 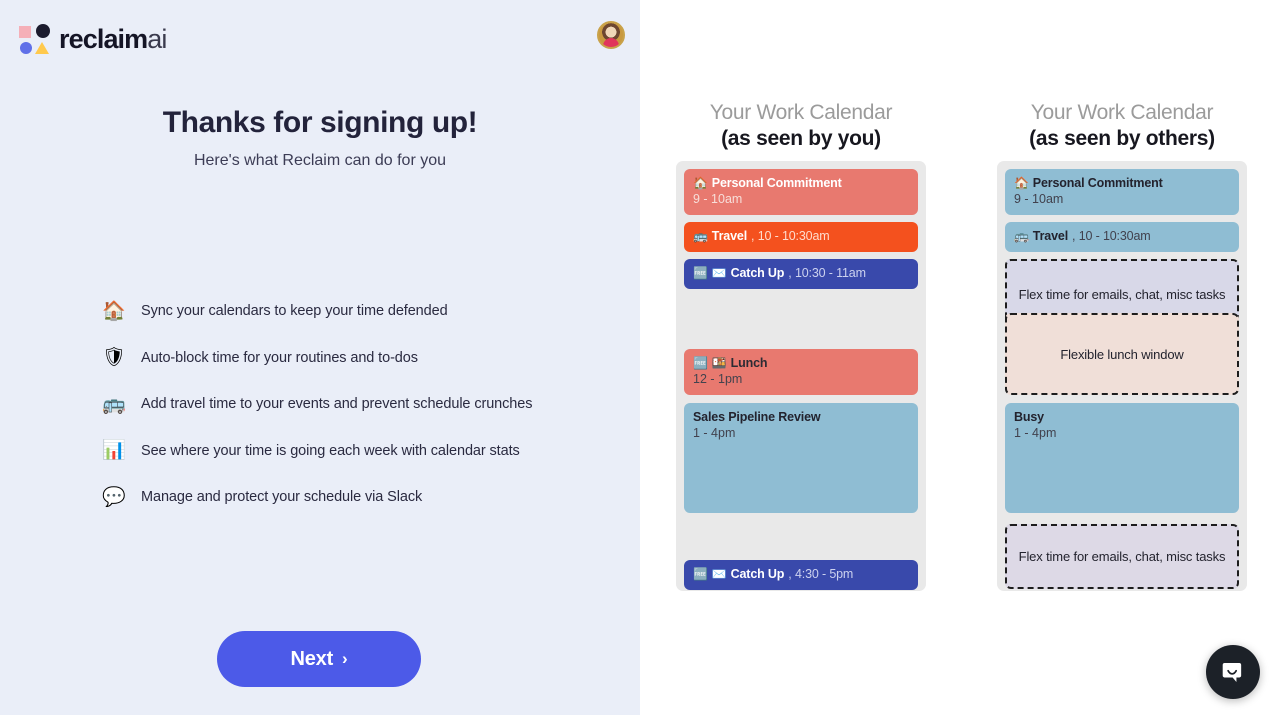 I want to click on calendar-event: 🆓 ✉️ Catch Up, 4:30 - 5pm, so click(x=801, y=575).